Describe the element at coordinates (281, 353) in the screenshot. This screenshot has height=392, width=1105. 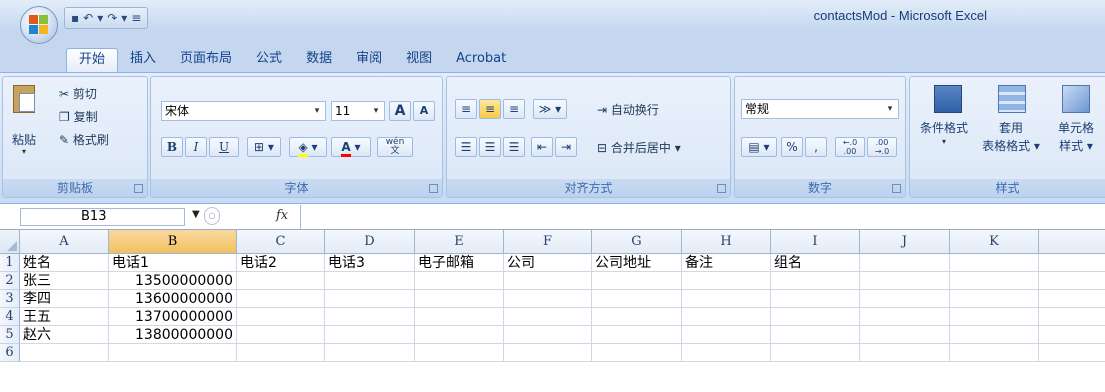
I see `cell-c6` at that location.